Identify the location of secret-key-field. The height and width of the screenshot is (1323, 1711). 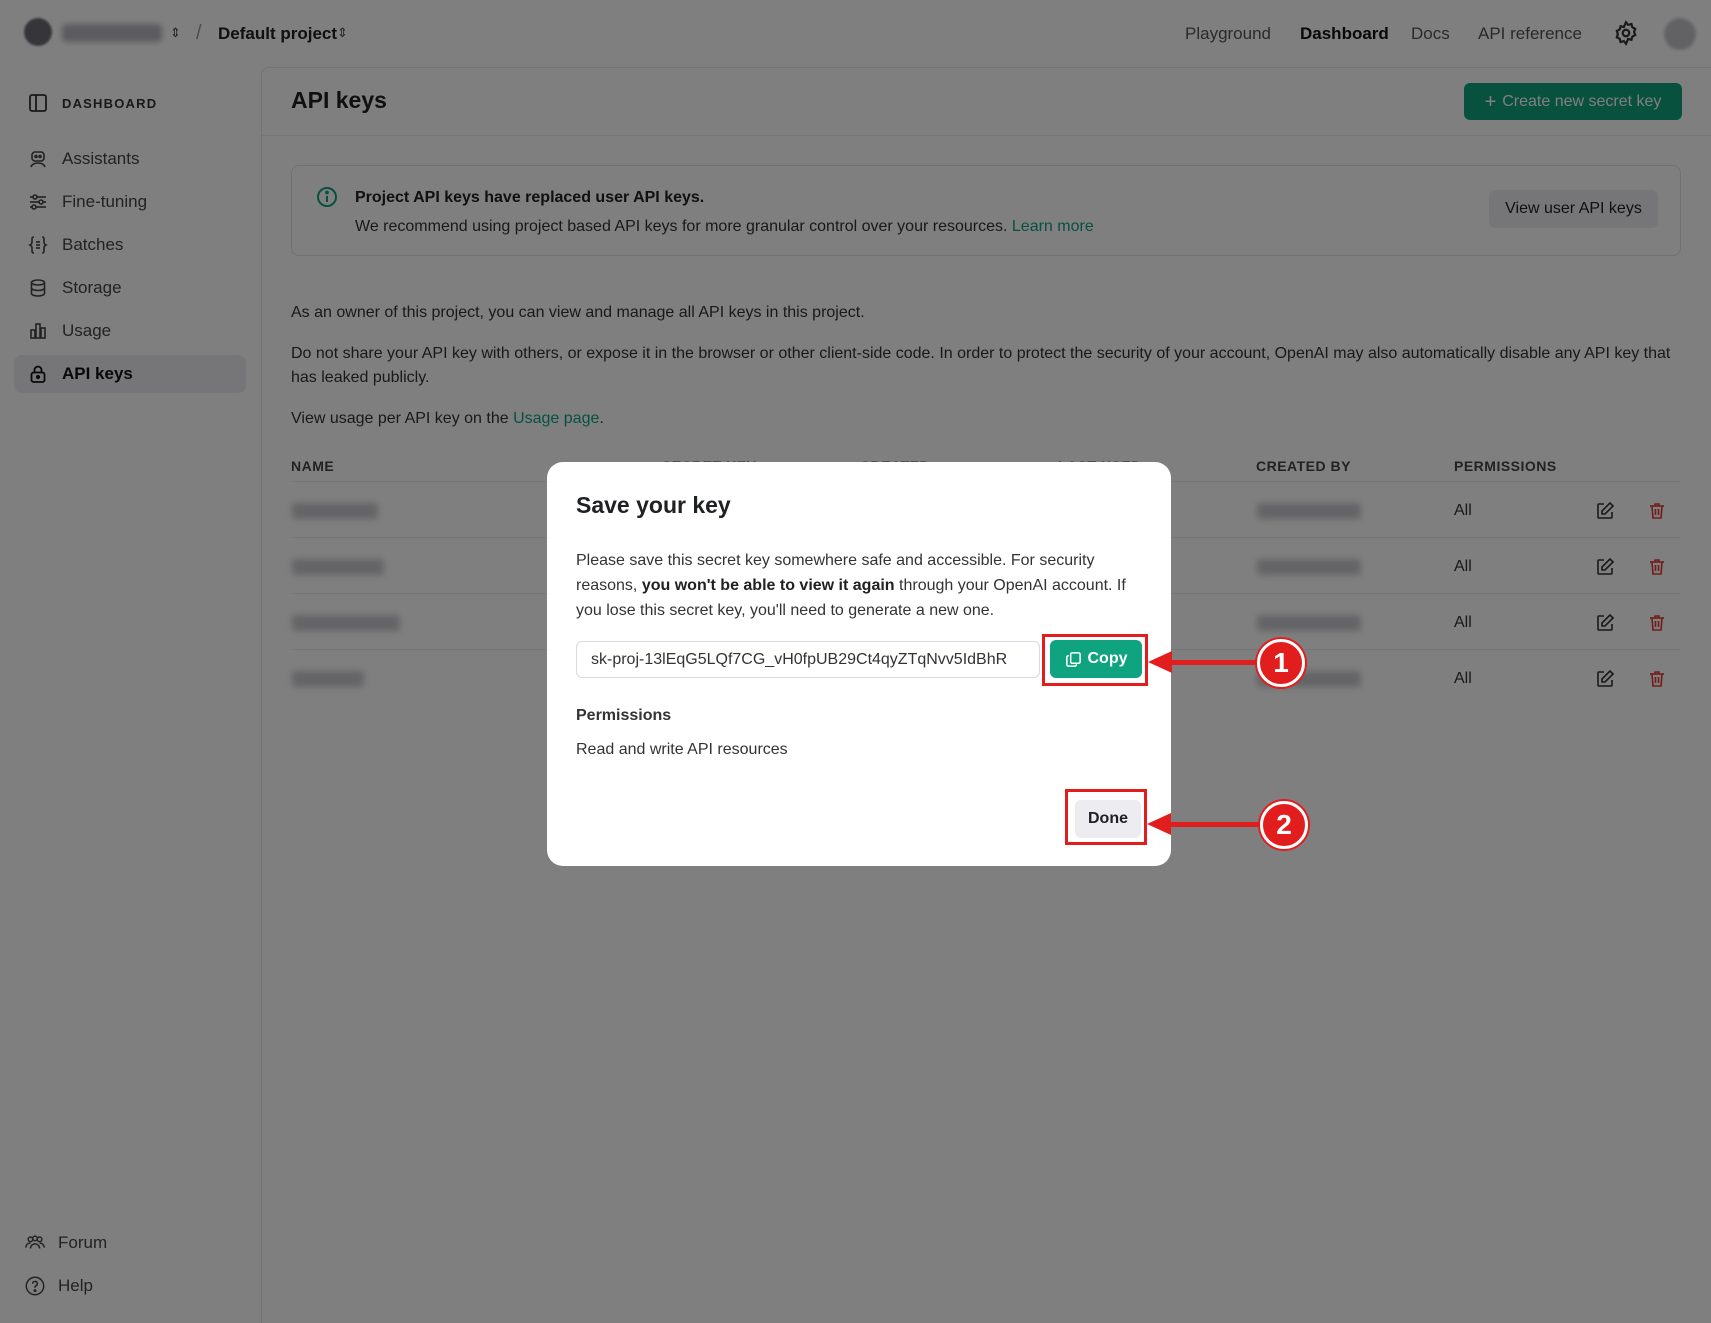
(808, 659).